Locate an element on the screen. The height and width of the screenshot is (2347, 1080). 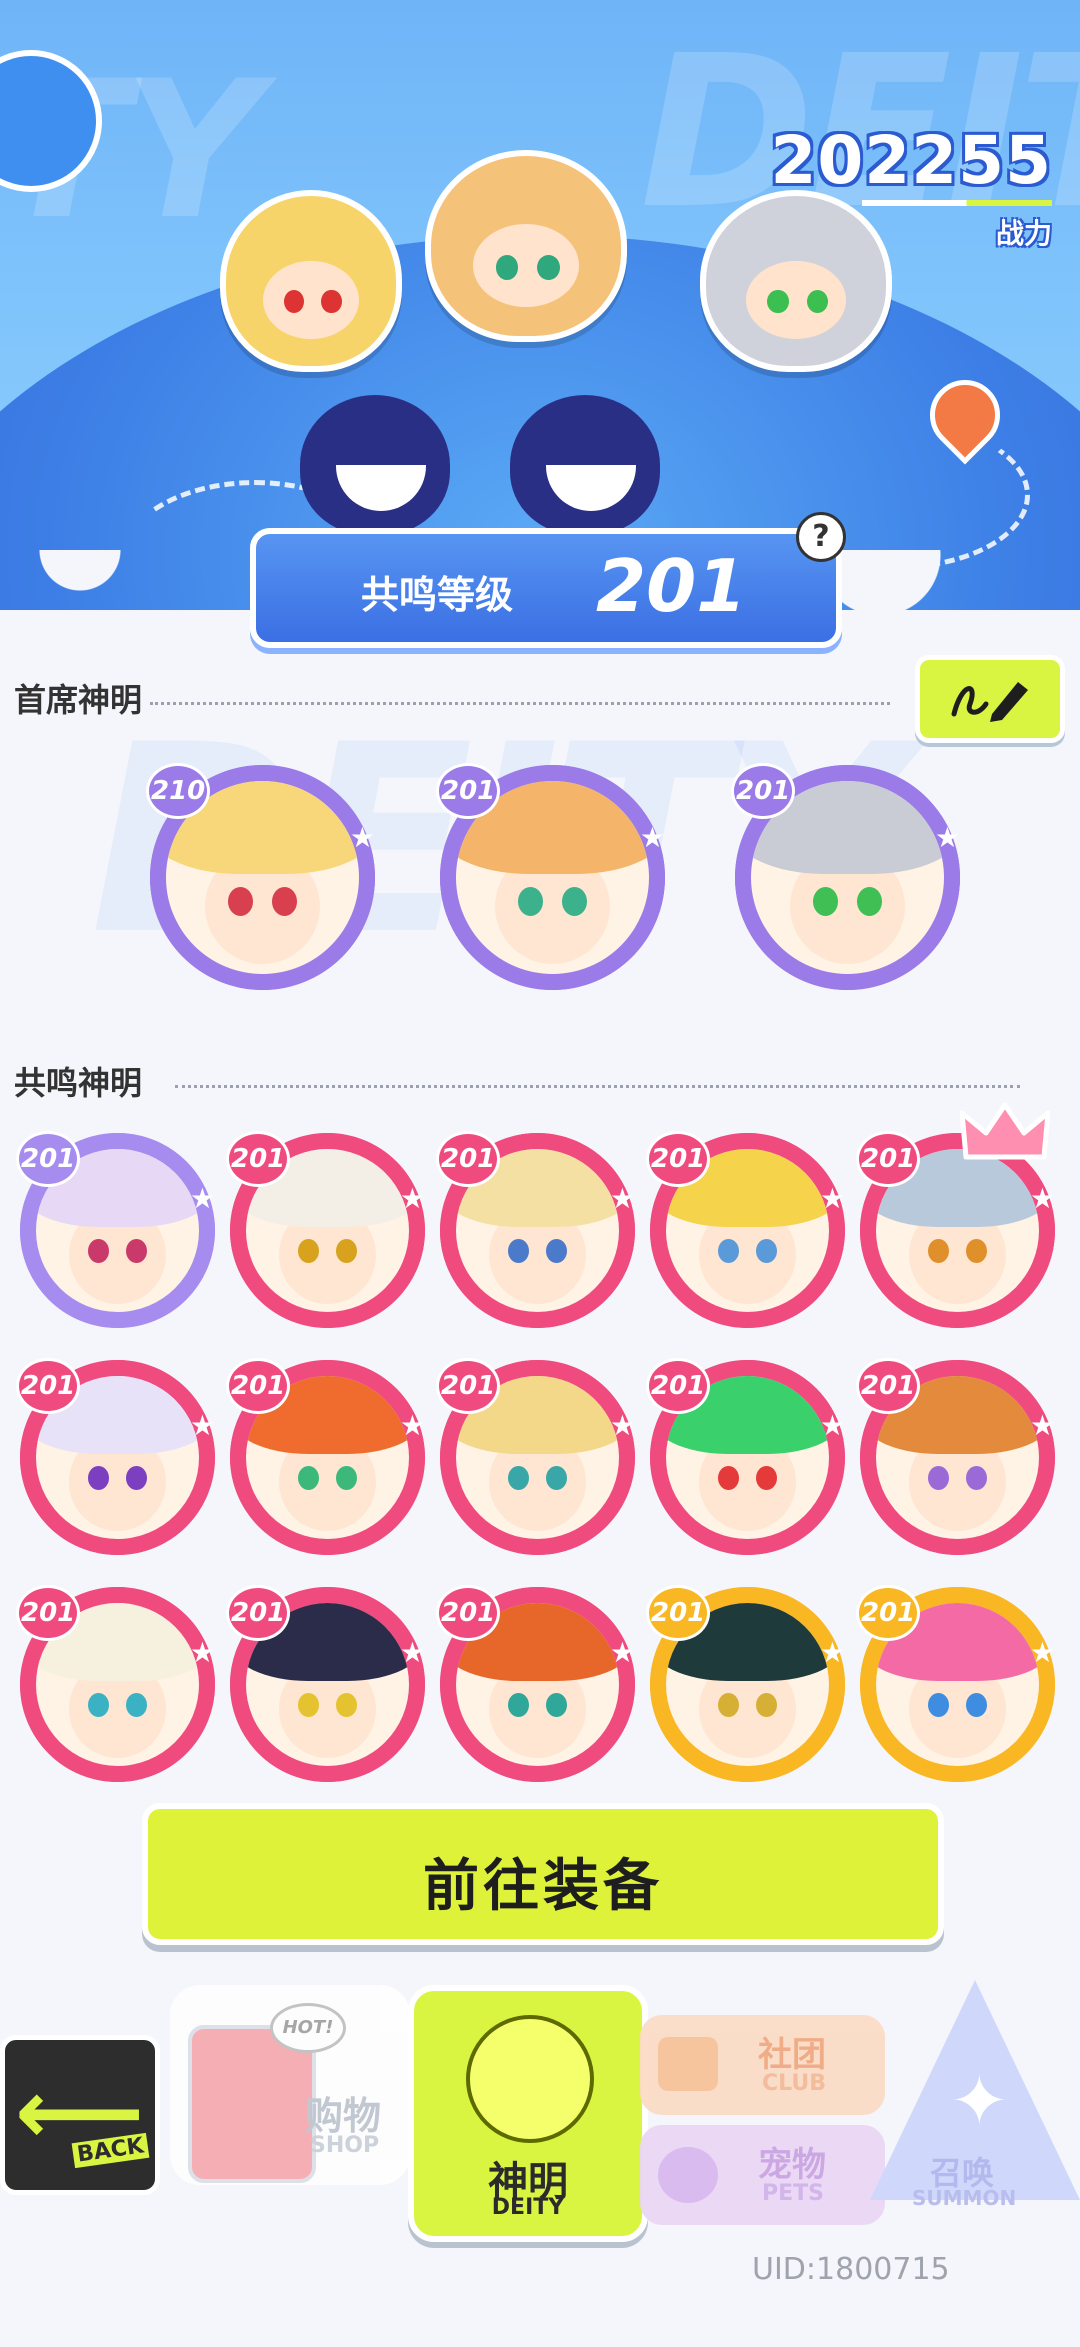
planet-eye-left is located at coordinates (375, 465).